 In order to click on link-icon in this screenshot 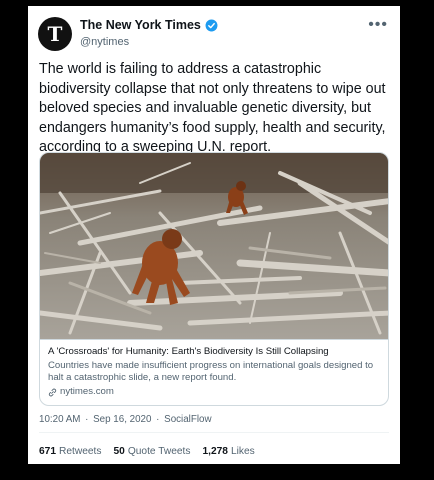, I will do `click(52, 392)`.